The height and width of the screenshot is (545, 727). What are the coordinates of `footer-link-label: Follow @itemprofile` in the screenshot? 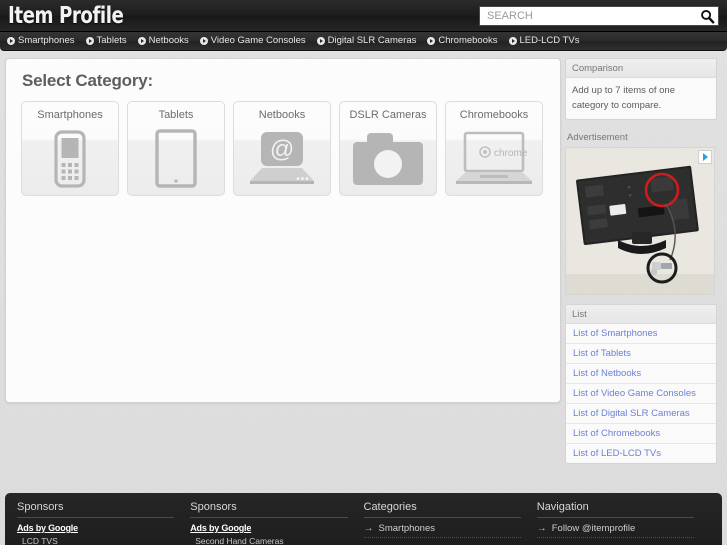 It's located at (593, 528).